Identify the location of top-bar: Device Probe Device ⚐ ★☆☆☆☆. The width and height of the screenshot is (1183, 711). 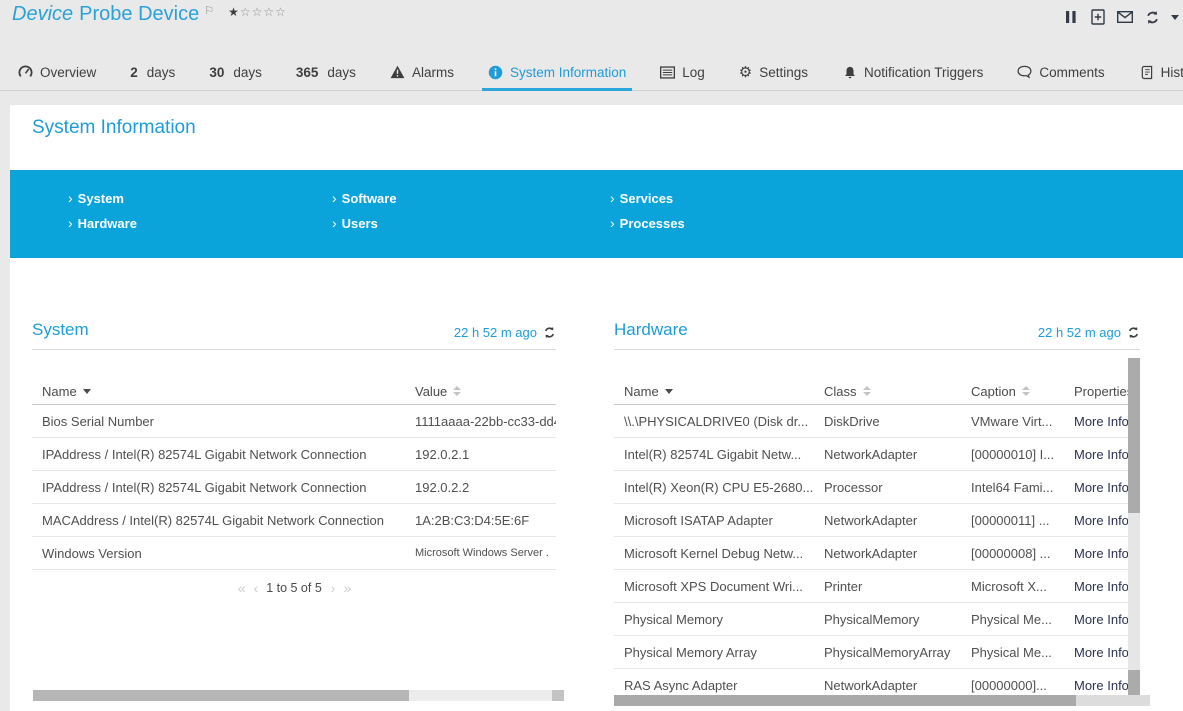
(591, 17).